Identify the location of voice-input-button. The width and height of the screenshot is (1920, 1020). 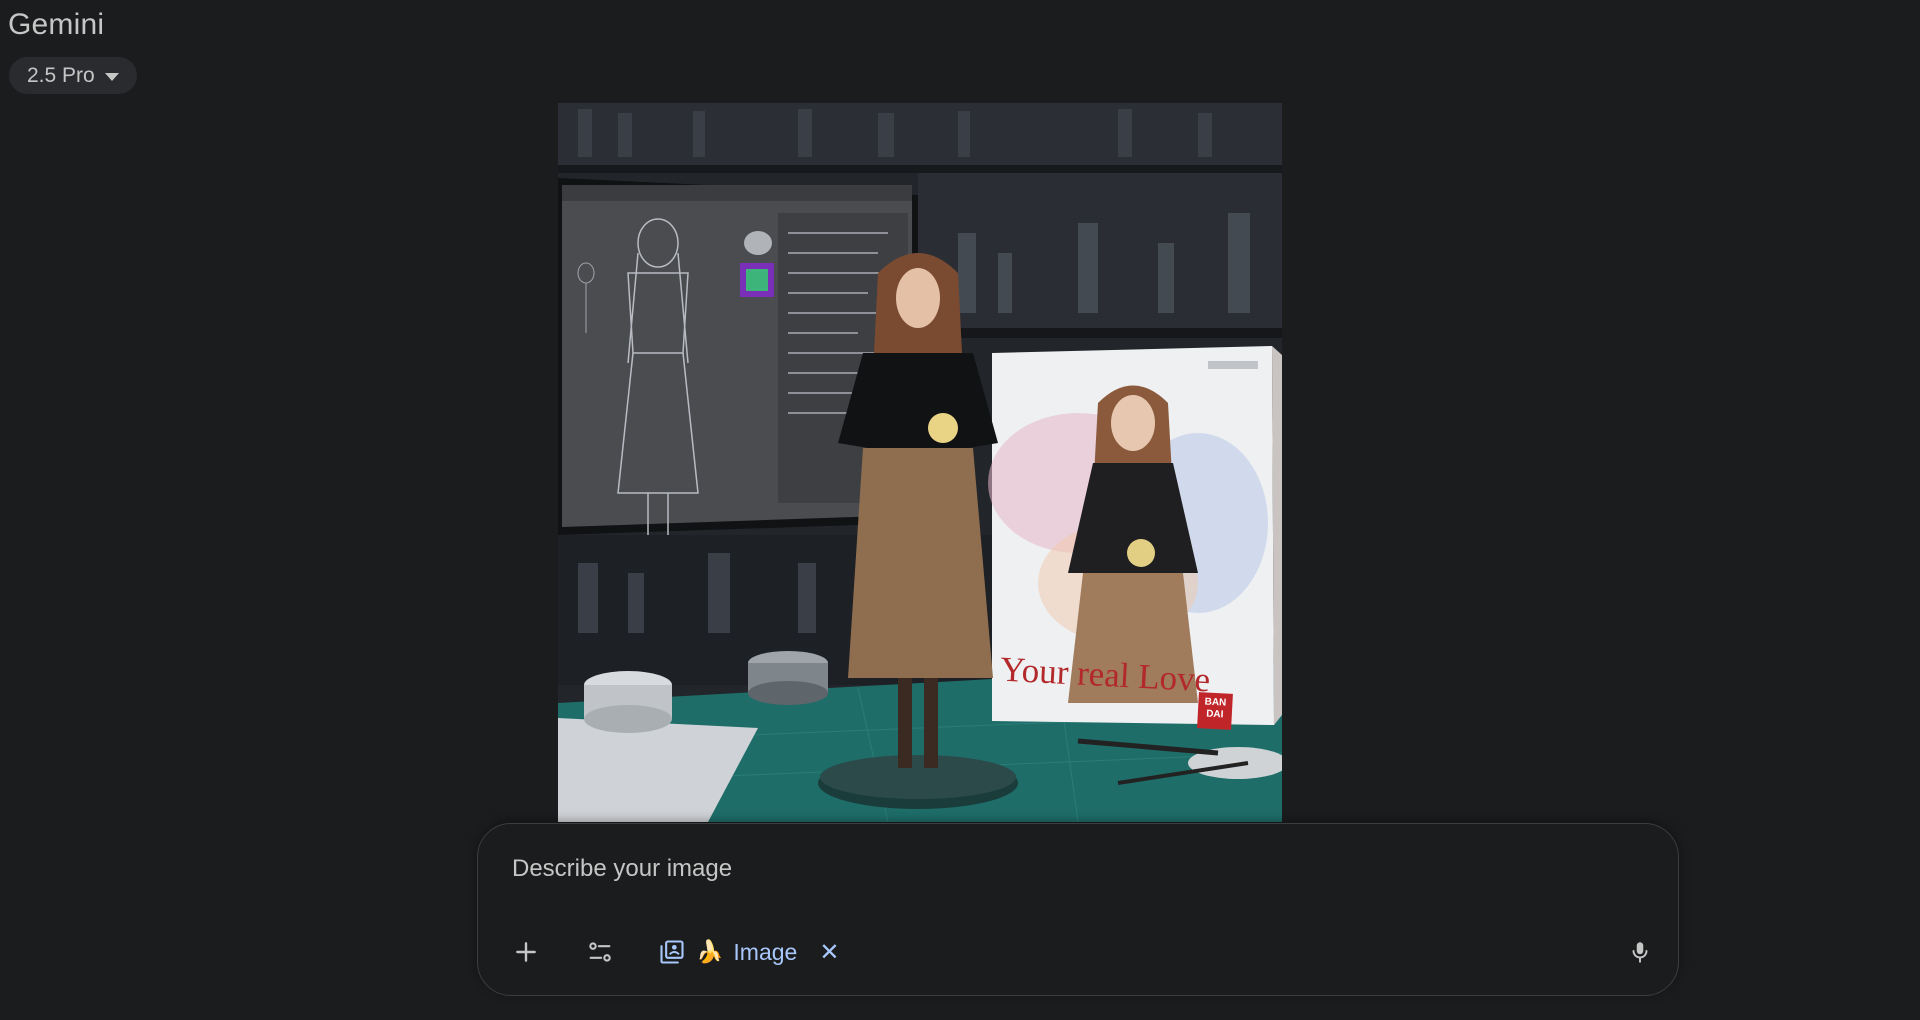
(1640, 952).